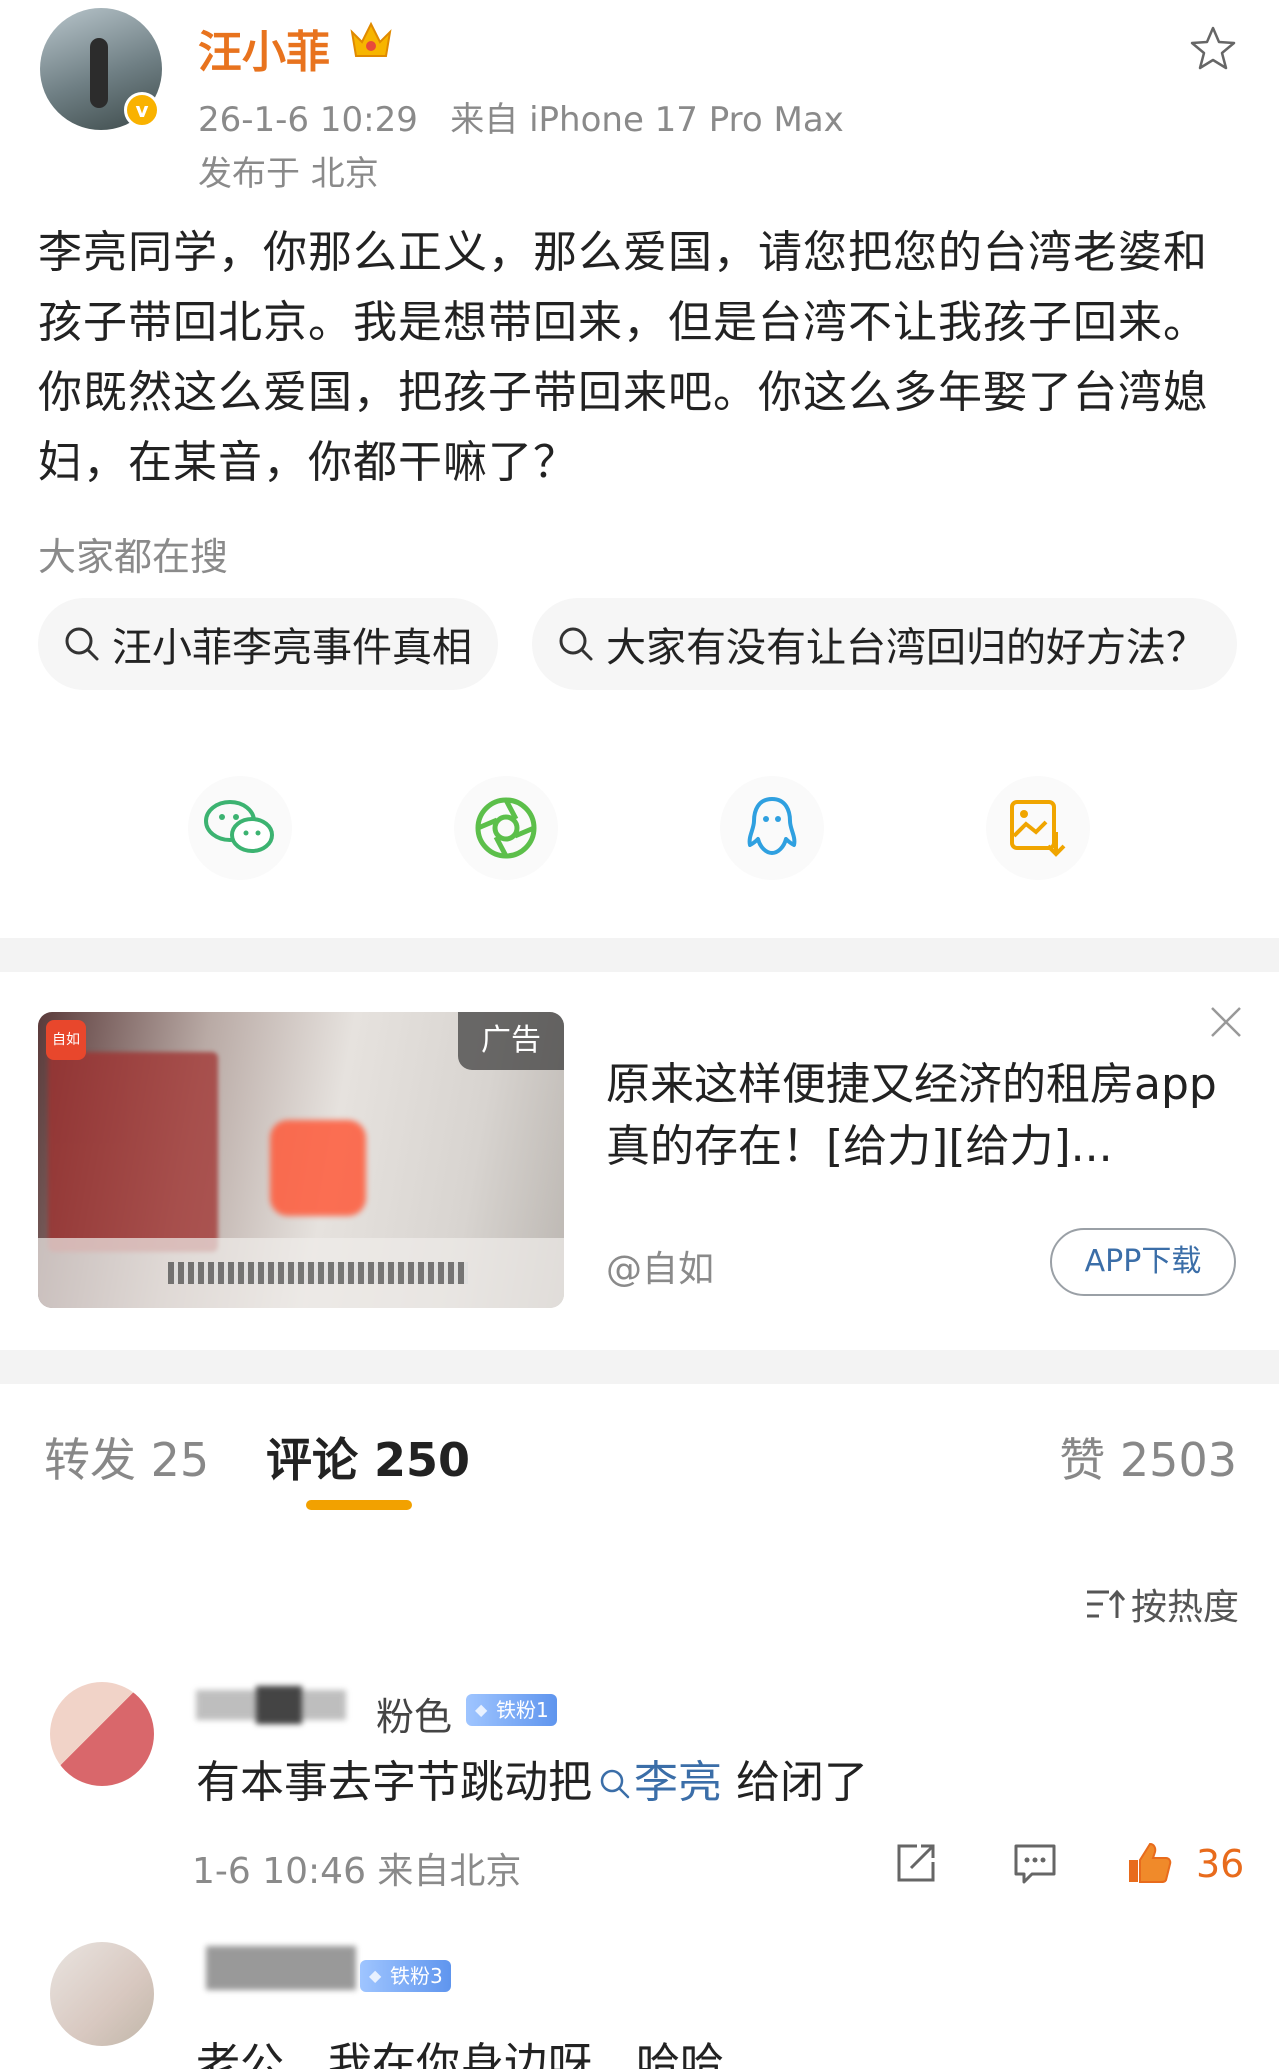 Image resolution: width=1279 pixels, height=2069 pixels. What do you see at coordinates (133, 557) in the screenshot?
I see `search-hint-label: 大家都在搜` at bounding box center [133, 557].